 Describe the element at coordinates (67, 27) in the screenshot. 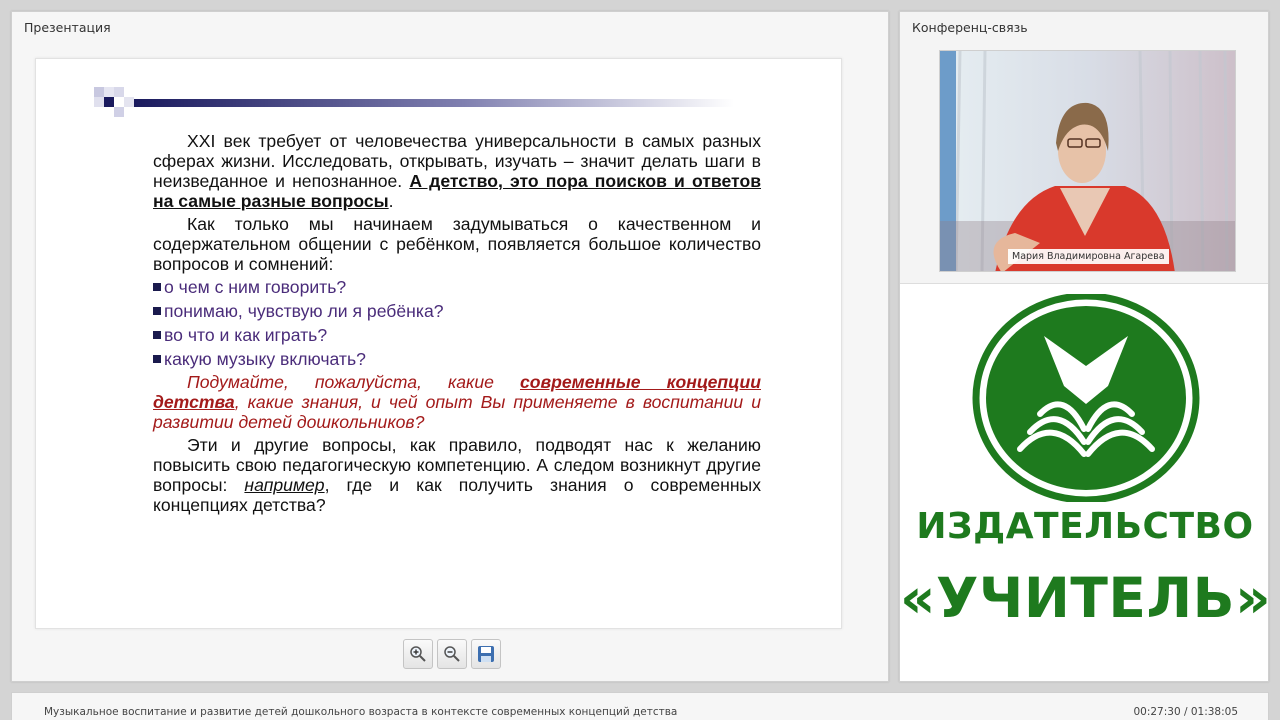

I see `presentation-title: Презентация` at that location.